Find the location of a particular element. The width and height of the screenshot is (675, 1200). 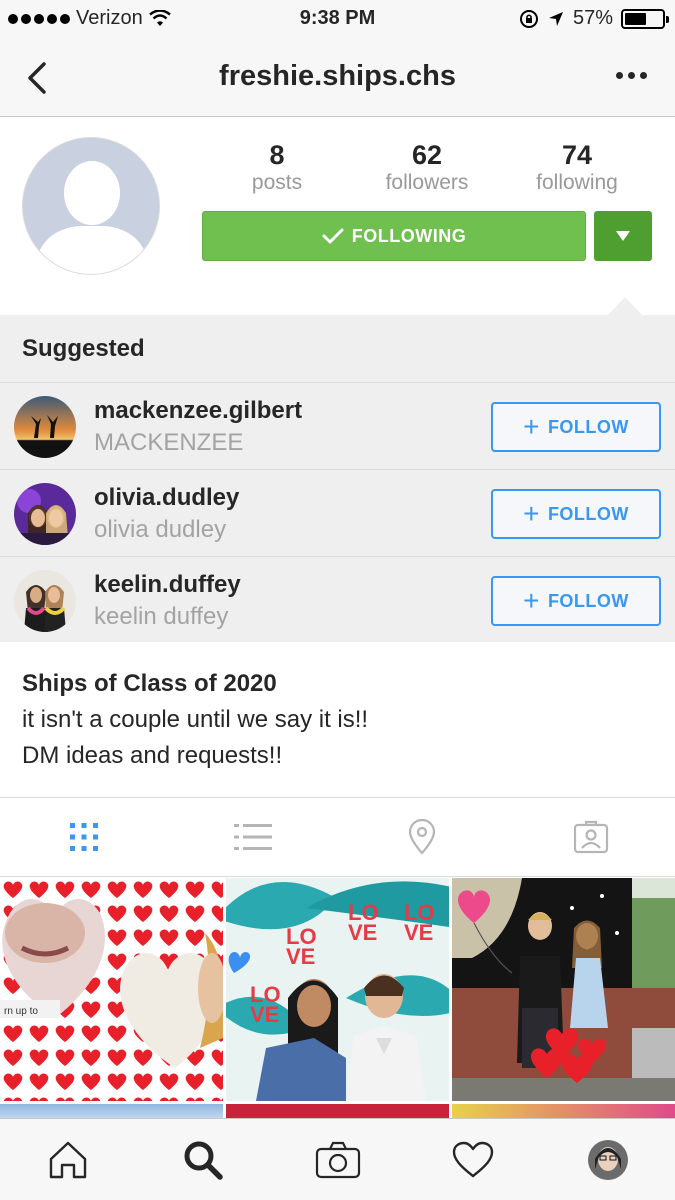

bio-line: it isn't a couple until we say it is!! is located at coordinates (195, 719).